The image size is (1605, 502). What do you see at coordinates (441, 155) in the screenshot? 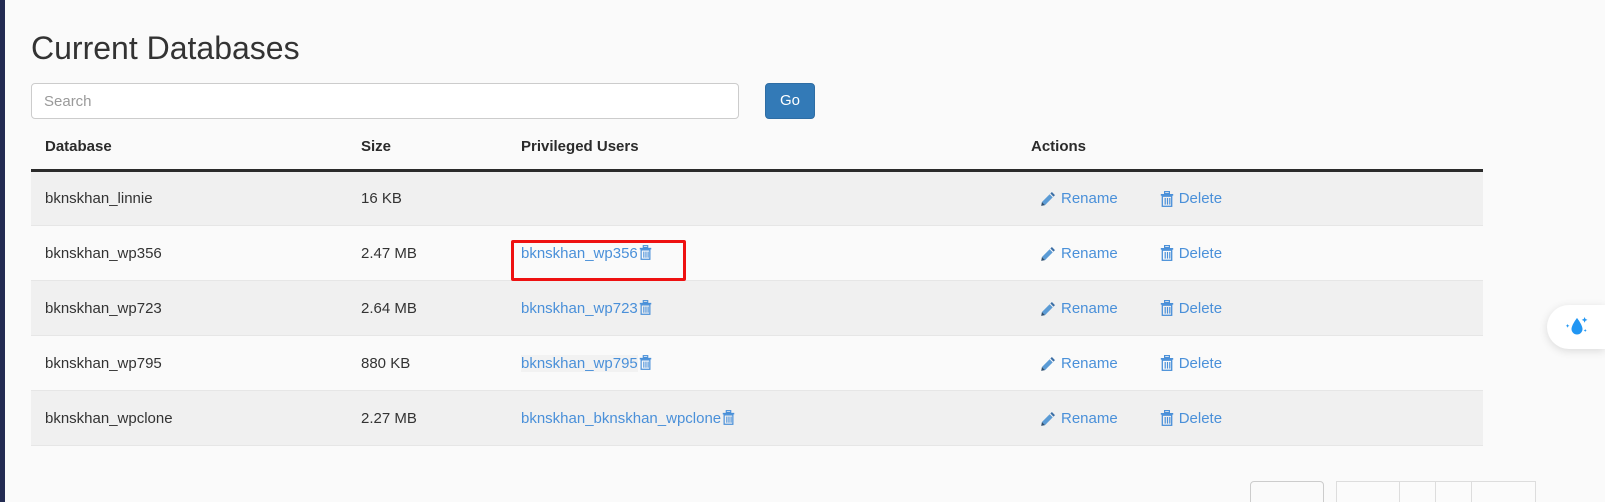
I see `column-header-size: Size` at bounding box center [441, 155].